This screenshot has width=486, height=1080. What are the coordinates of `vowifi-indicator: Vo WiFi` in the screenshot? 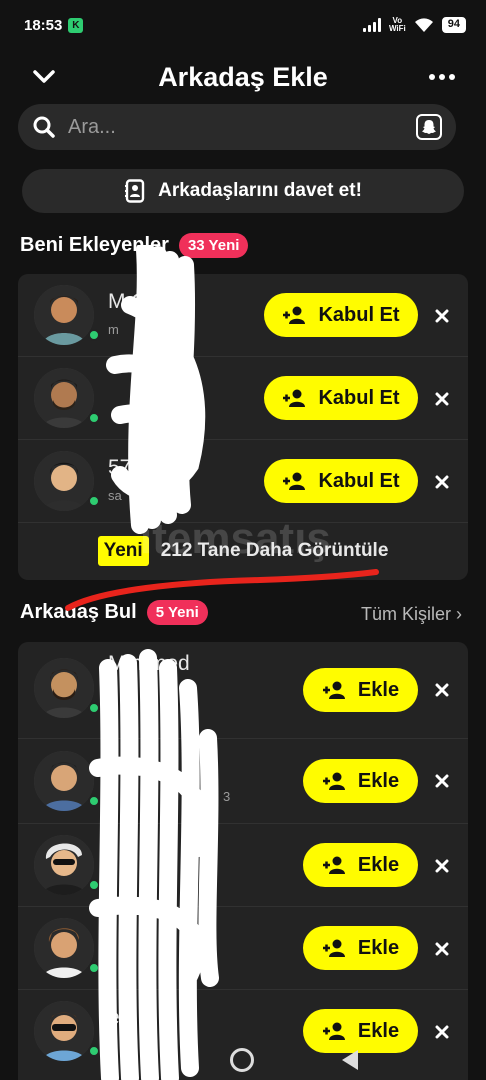 It's located at (397, 24).